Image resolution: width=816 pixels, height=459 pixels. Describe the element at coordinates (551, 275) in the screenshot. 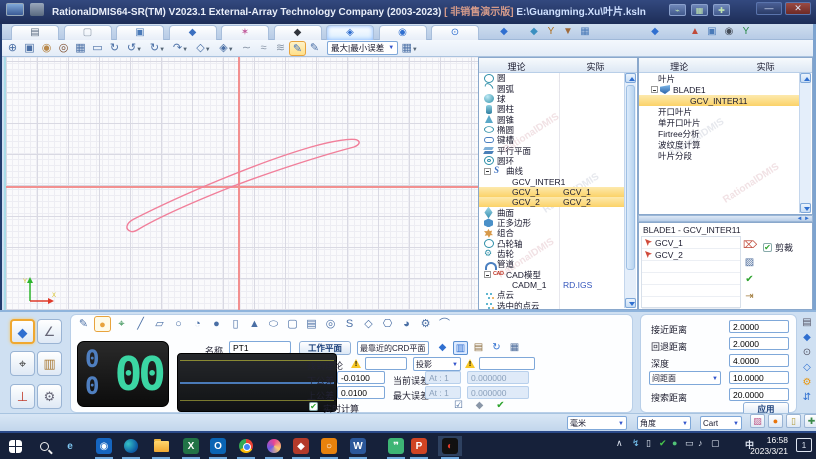

I see `tree-item-cad-model: CAD模型` at that location.